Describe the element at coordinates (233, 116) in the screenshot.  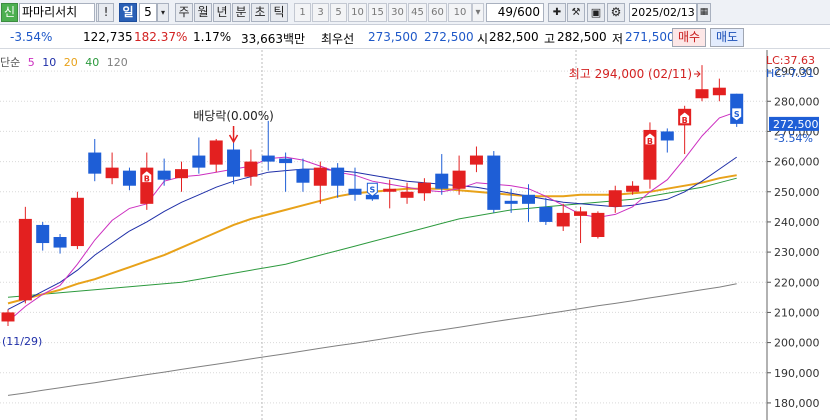
I see `dividend-annotation: 배당락(0.00%)` at that location.